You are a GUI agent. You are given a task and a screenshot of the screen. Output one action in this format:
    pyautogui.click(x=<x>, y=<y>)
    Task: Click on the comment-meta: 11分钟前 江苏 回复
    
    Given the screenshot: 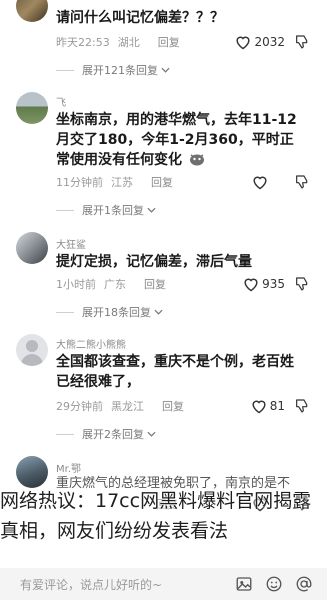 What is the action you would take?
    pyautogui.click(x=184, y=182)
    